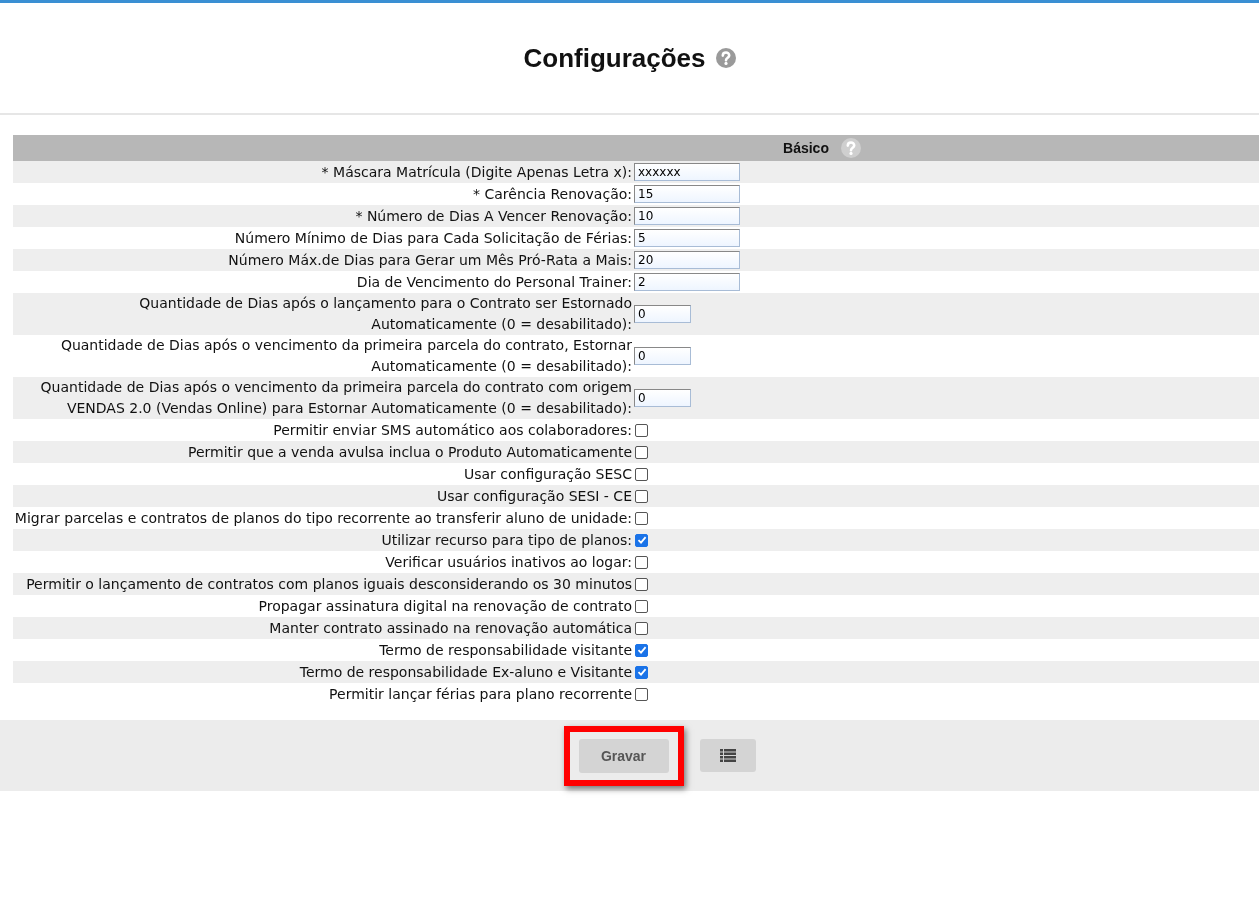 The image size is (1259, 919). Describe the element at coordinates (385, 314) in the screenshot. I see `field-label: Quantidade de Dias após o lançamento para o Contrato ser Estornado Automaticamente (0 = desabilitado):` at that location.